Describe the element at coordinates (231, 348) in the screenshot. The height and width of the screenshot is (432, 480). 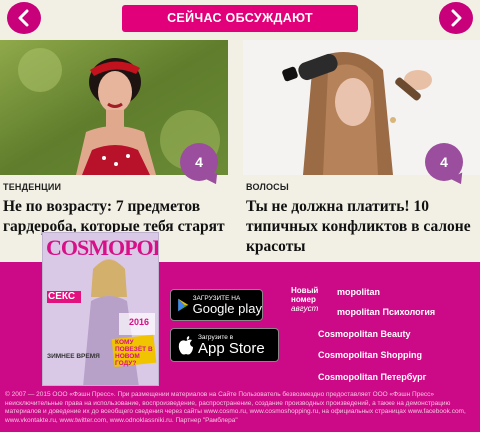
I see `app-store-label: App Store` at that location.